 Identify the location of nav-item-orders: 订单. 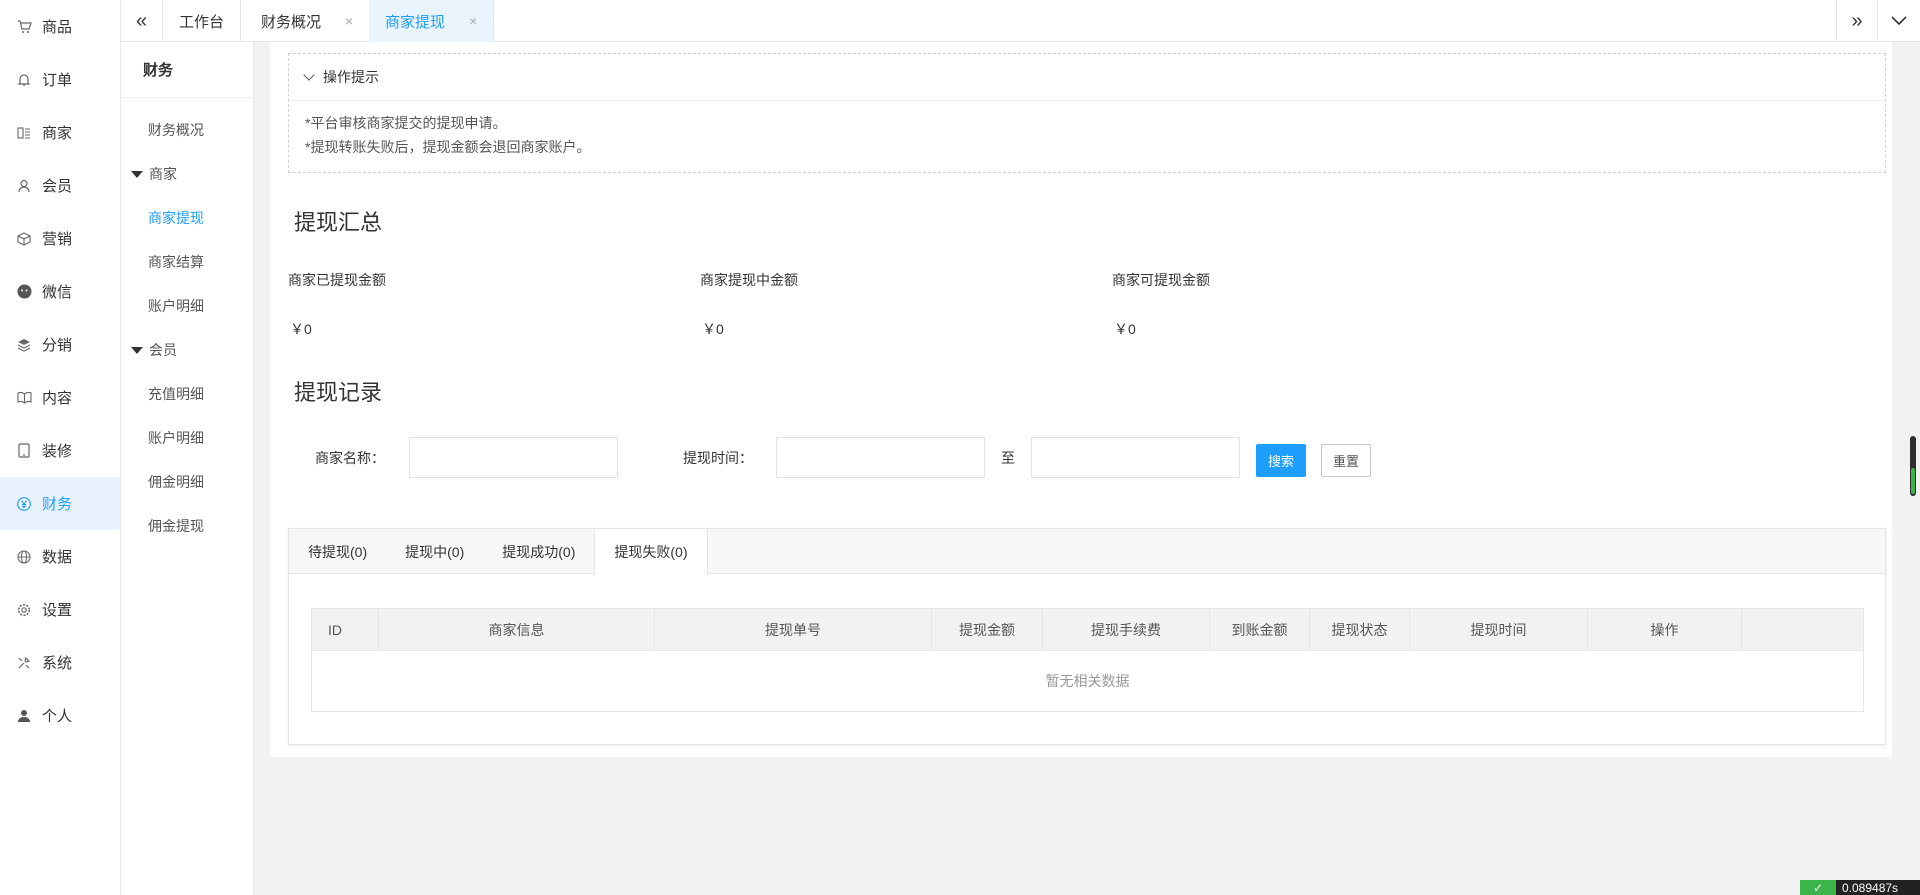
(60, 79).